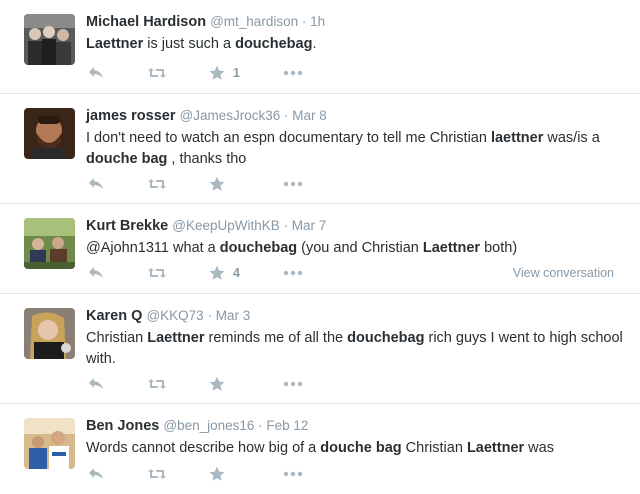  Describe the element at coordinates (563, 273) in the screenshot. I see `view-conversation-link: View conversation` at that location.